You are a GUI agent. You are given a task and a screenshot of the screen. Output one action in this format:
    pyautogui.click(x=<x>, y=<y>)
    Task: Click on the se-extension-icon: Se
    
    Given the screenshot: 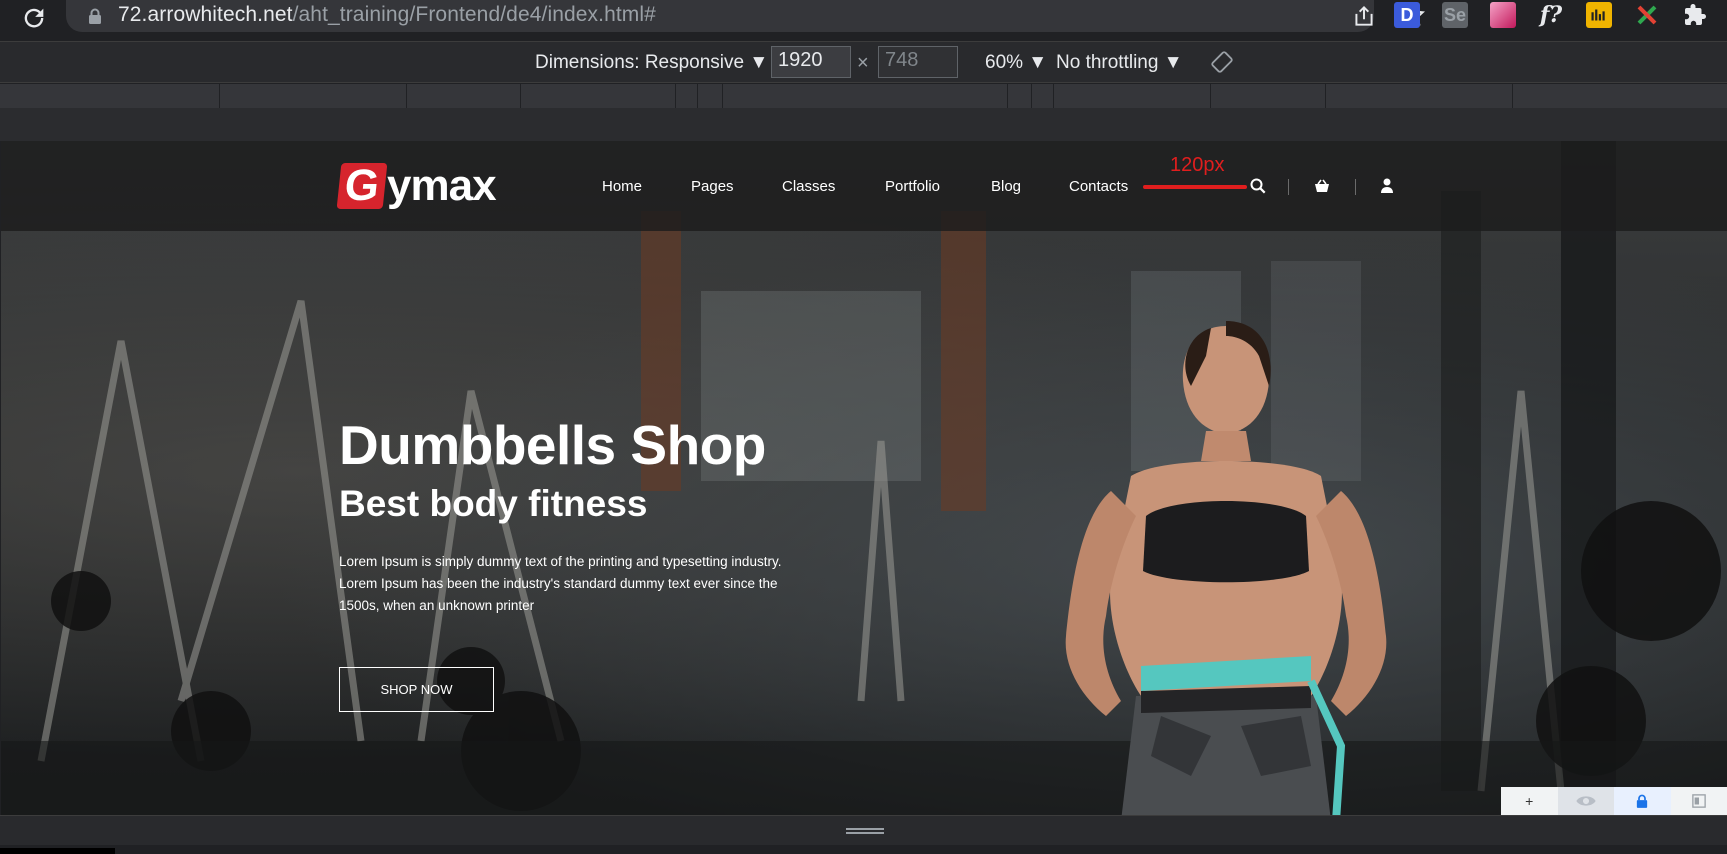 What is the action you would take?
    pyautogui.click(x=1455, y=15)
    